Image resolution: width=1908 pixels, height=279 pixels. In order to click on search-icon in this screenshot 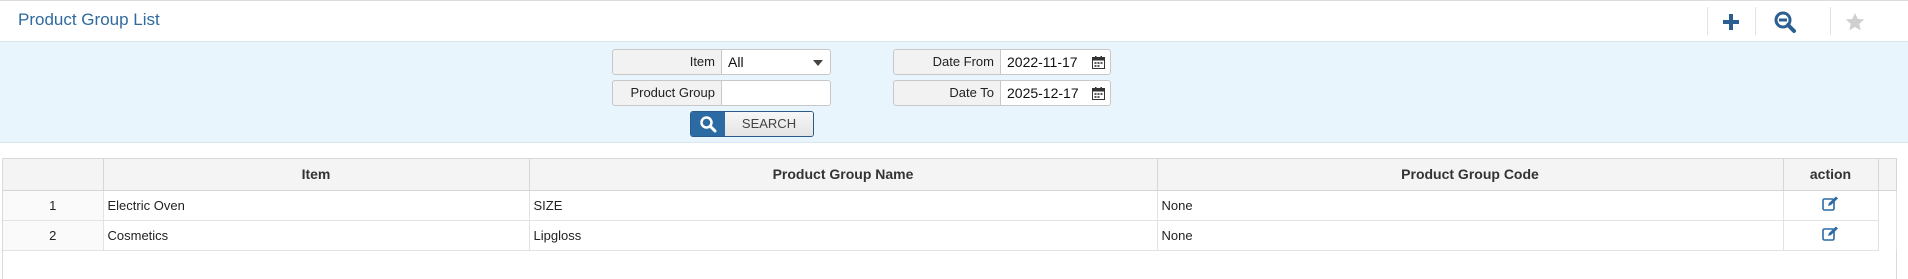, I will do `click(708, 124)`.